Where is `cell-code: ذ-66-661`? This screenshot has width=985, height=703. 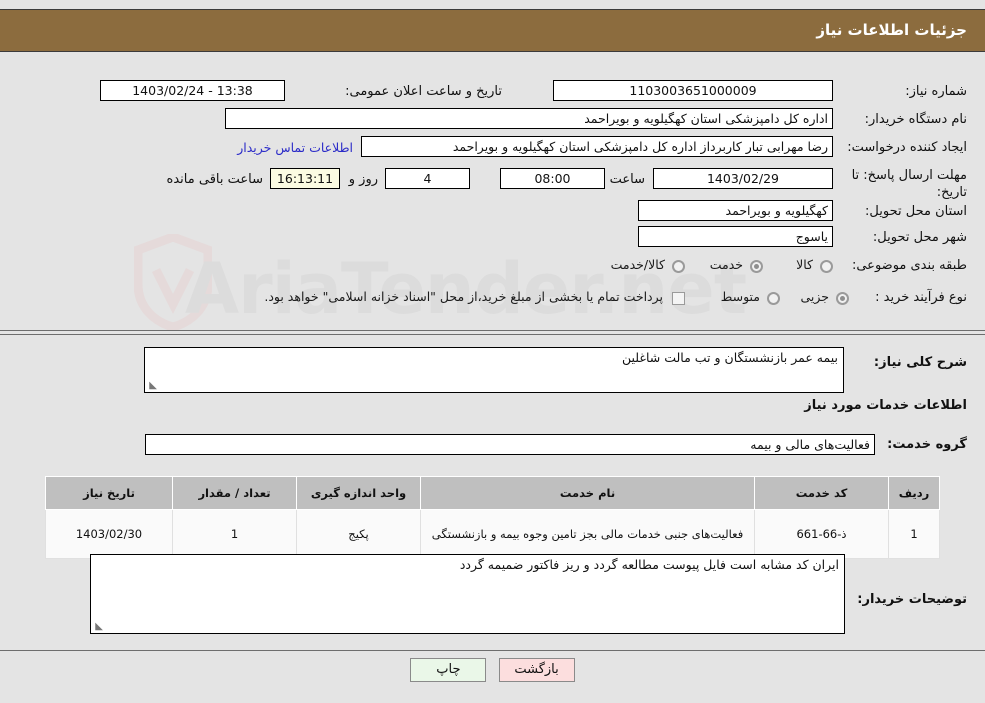
cell-code: ذ-66-661 is located at coordinates (821, 534).